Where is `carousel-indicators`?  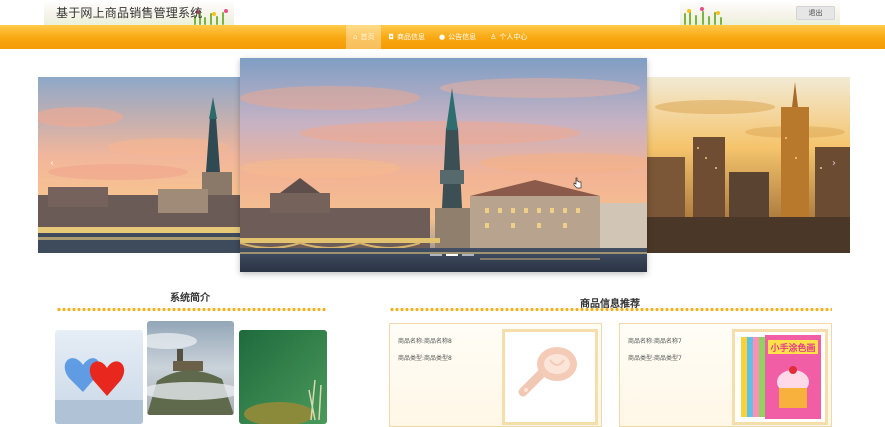
carousel-indicators is located at coordinates (452, 255).